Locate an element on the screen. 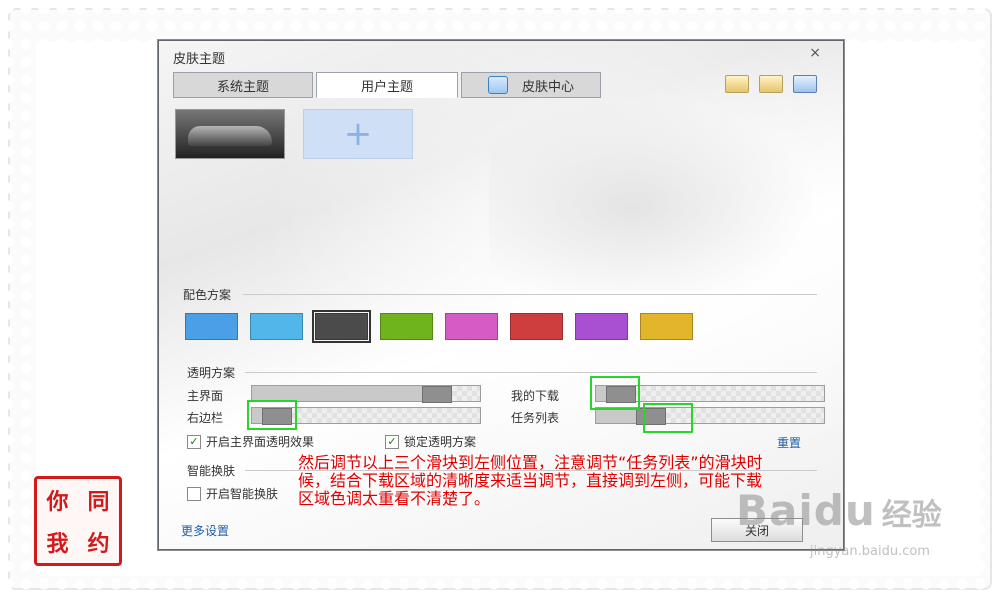 The width and height of the screenshot is (1000, 598). enable-main-transparency-checkbox: ✓ 开启主界面透明效果 is located at coordinates (250, 441).